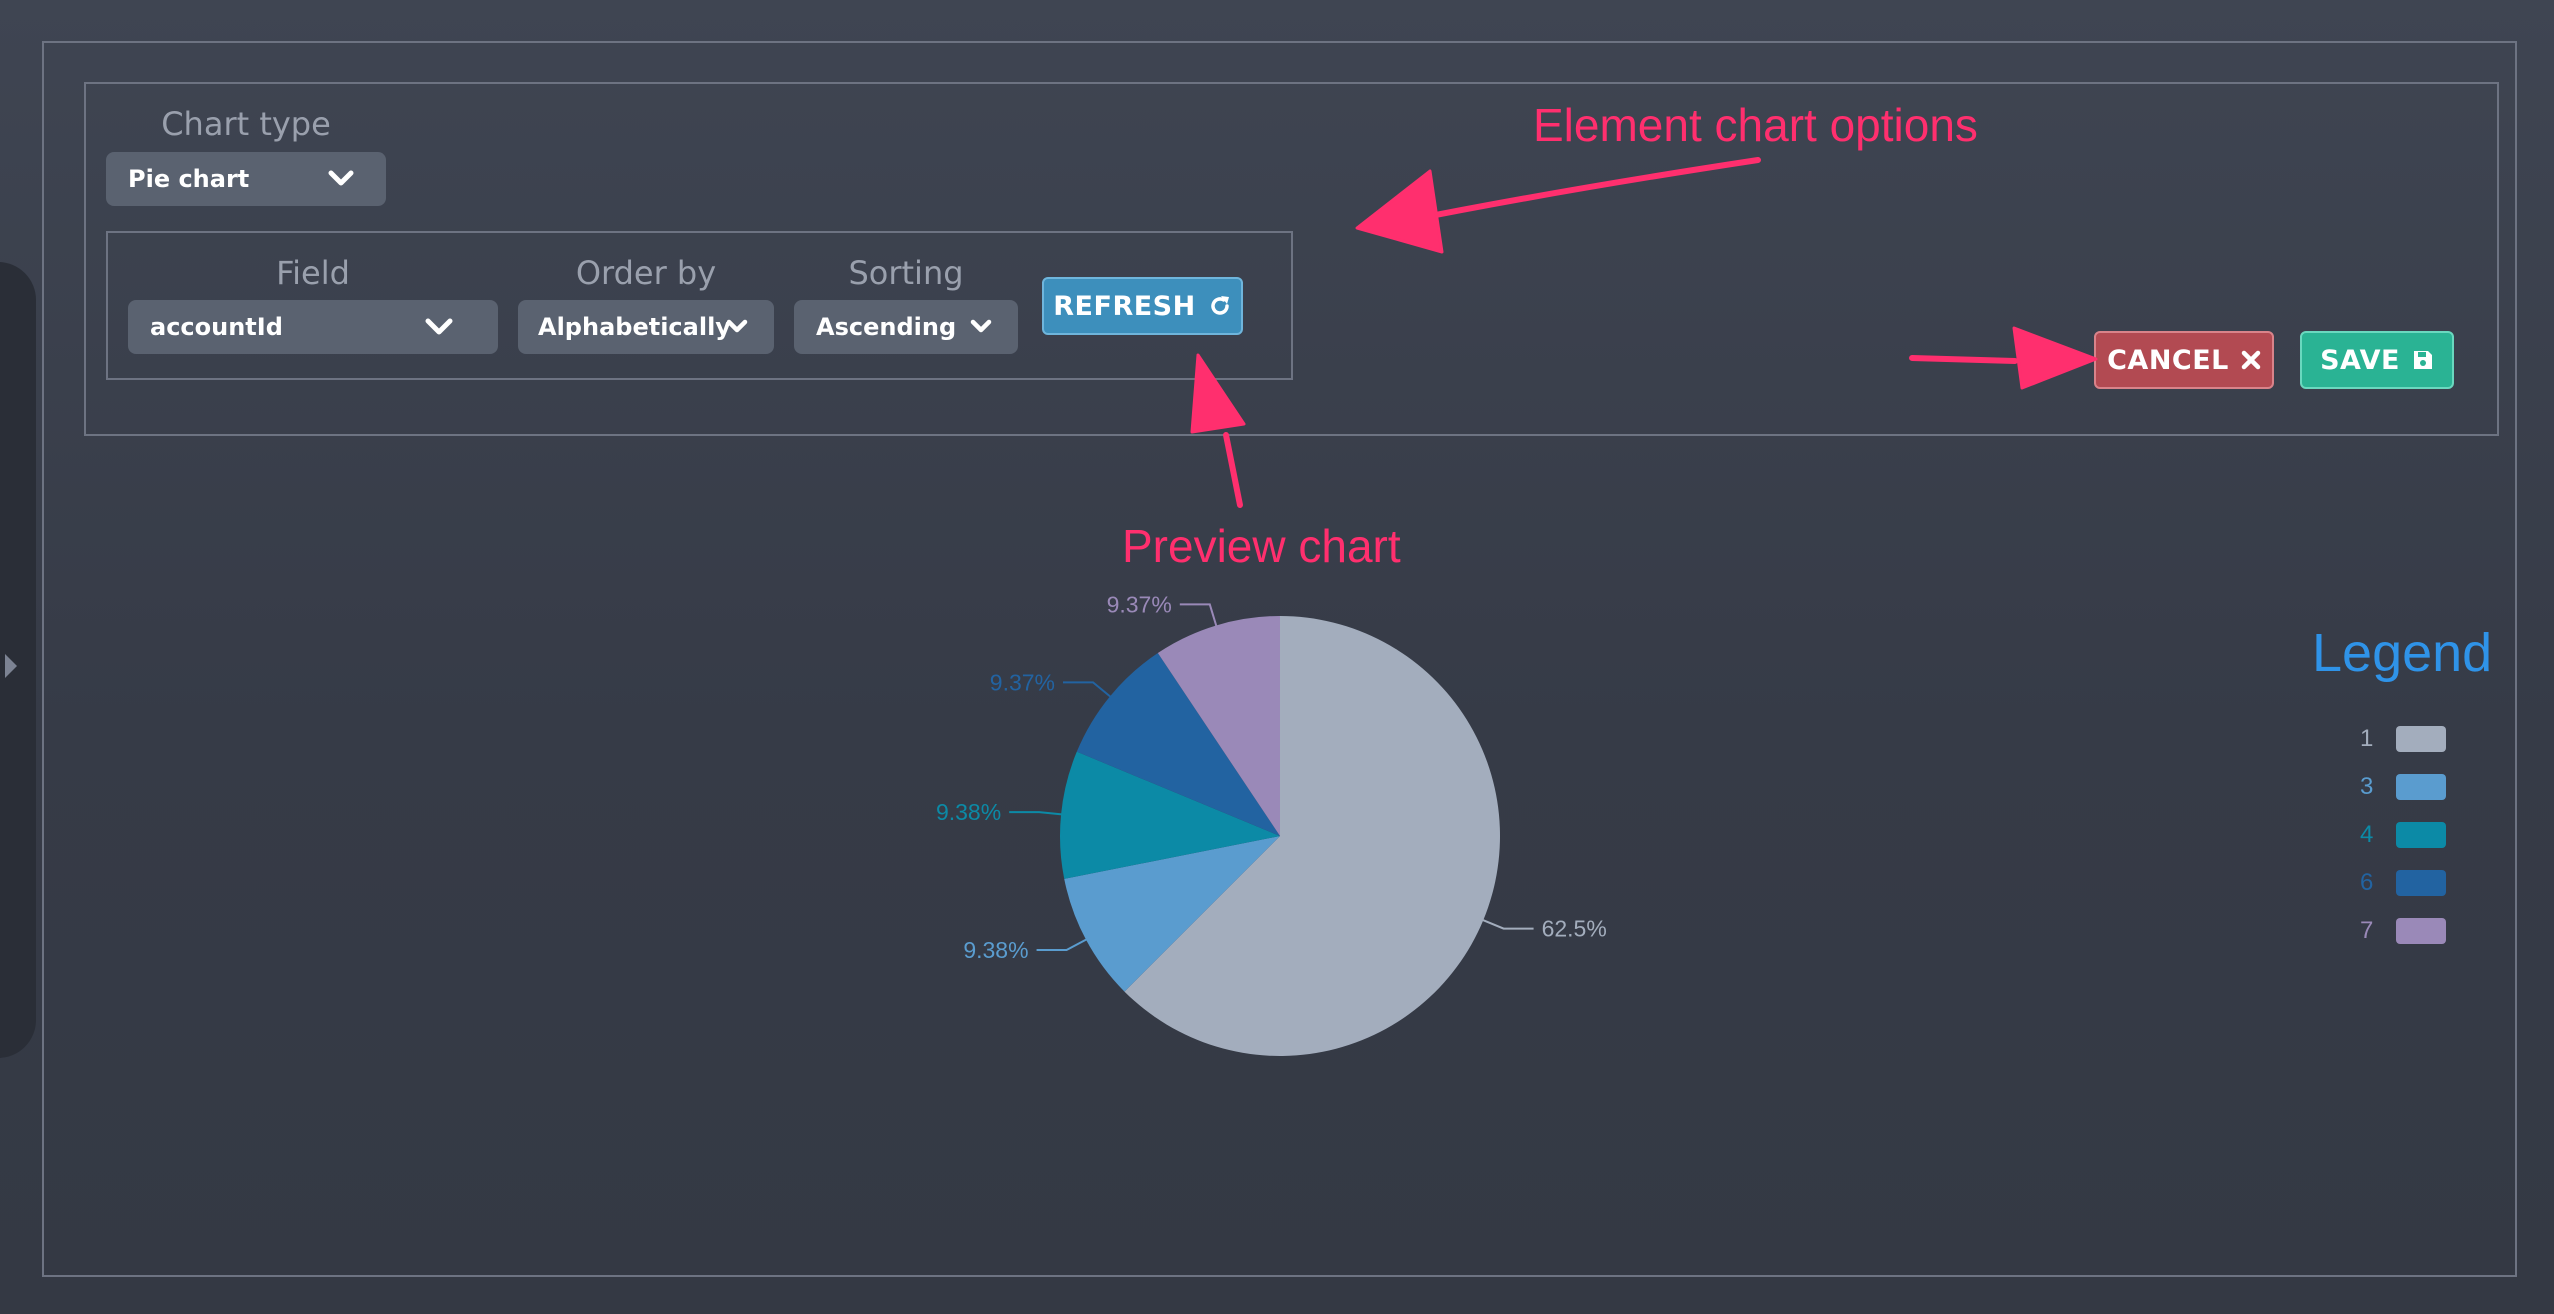  I want to click on legend-item-7: 7, so click(2410, 931).